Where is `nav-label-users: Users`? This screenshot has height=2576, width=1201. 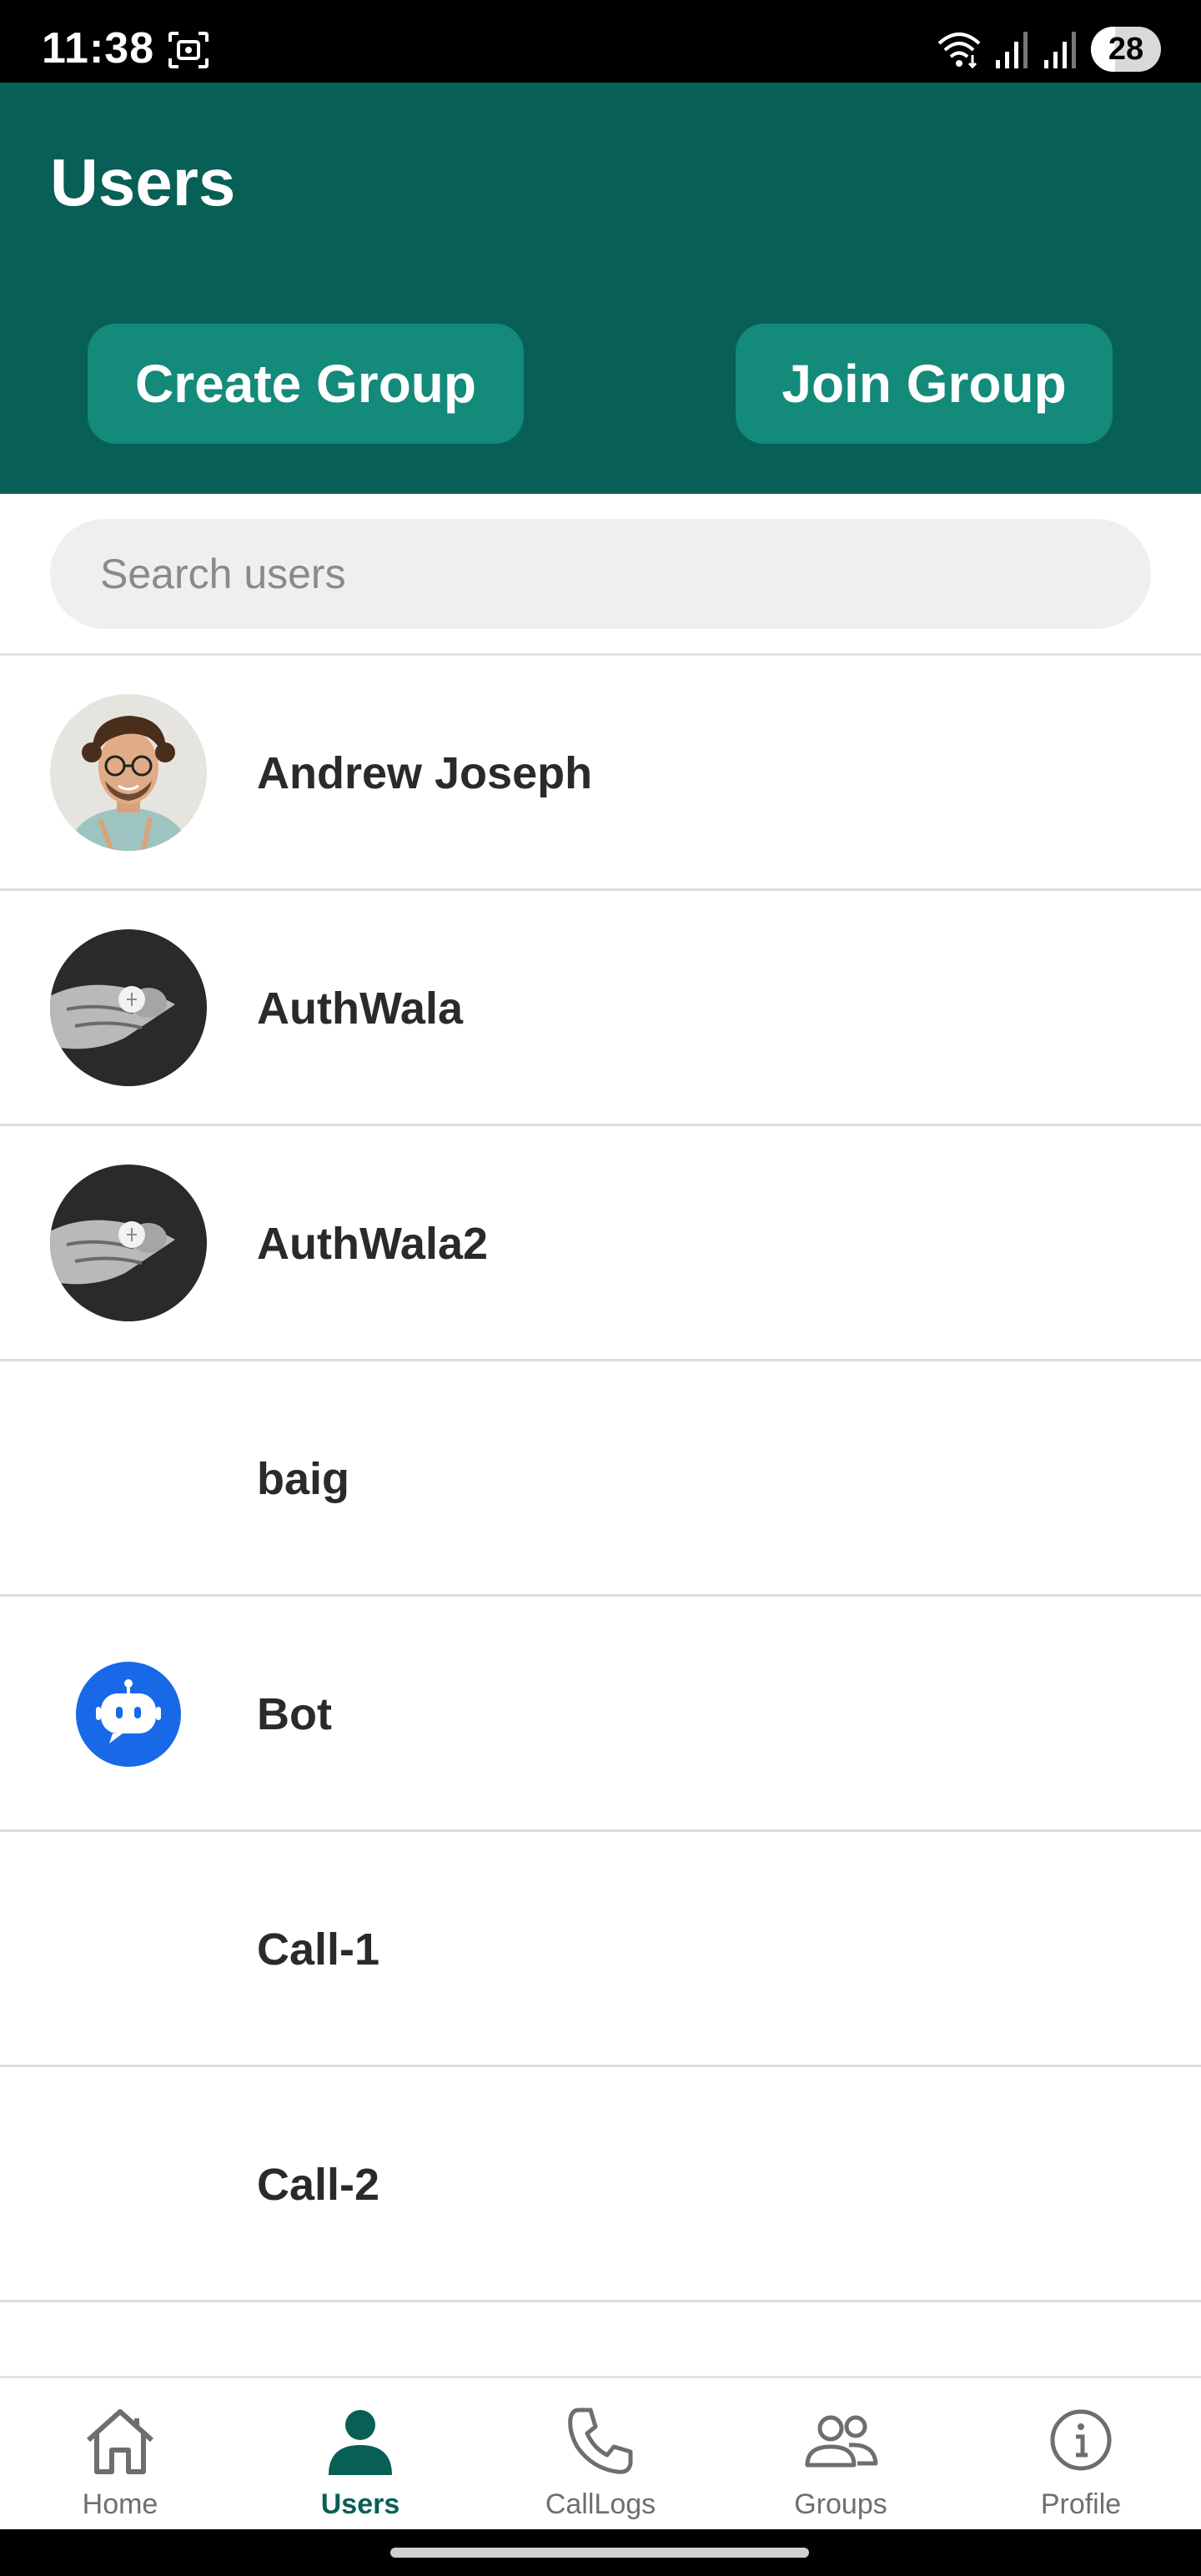
nav-label-users: Users is located at coordinates (360, 2504).